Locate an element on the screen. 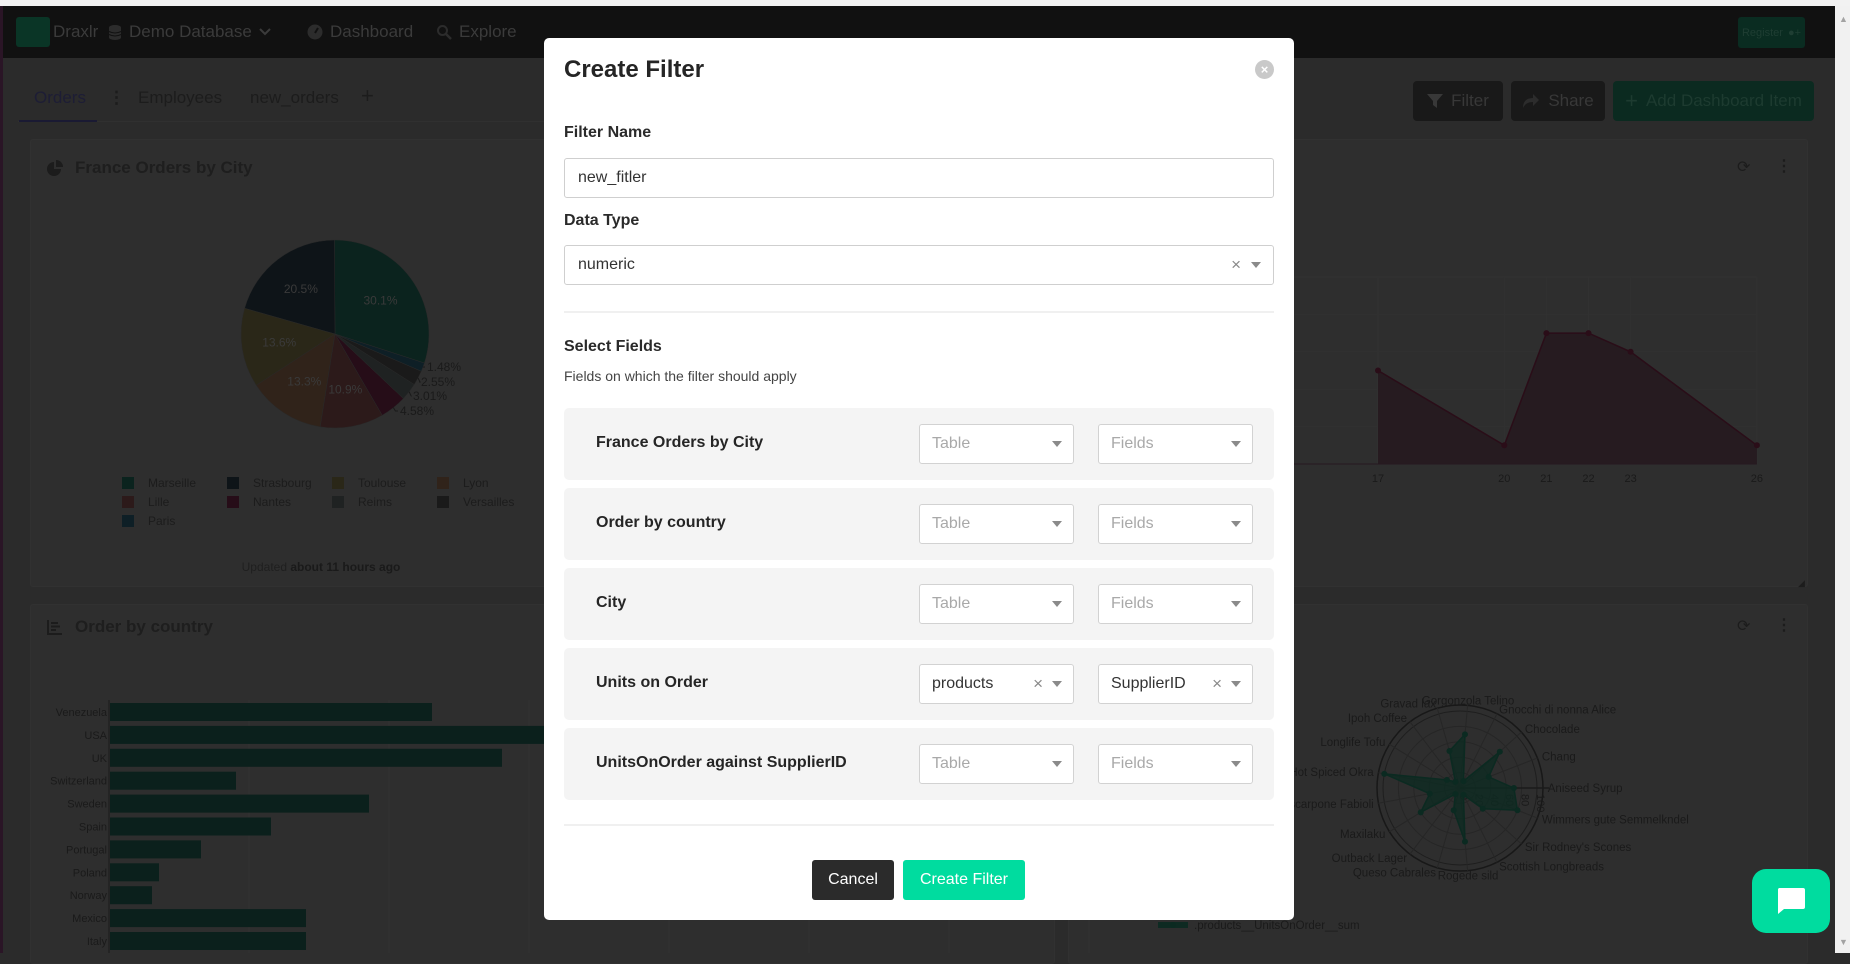 The height and width of the screenshot is (964, 1850). page-scrollbar: ▲ ▼ is located at coordinates (1842, 479).